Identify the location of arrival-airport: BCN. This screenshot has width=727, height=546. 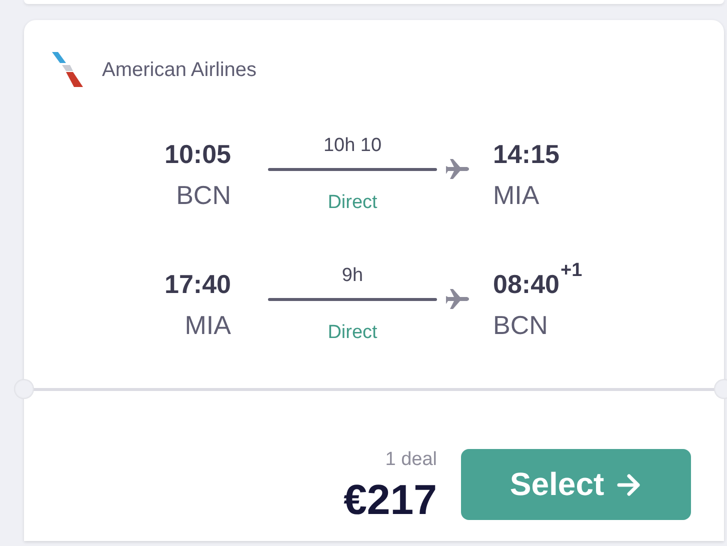
(520, 325).